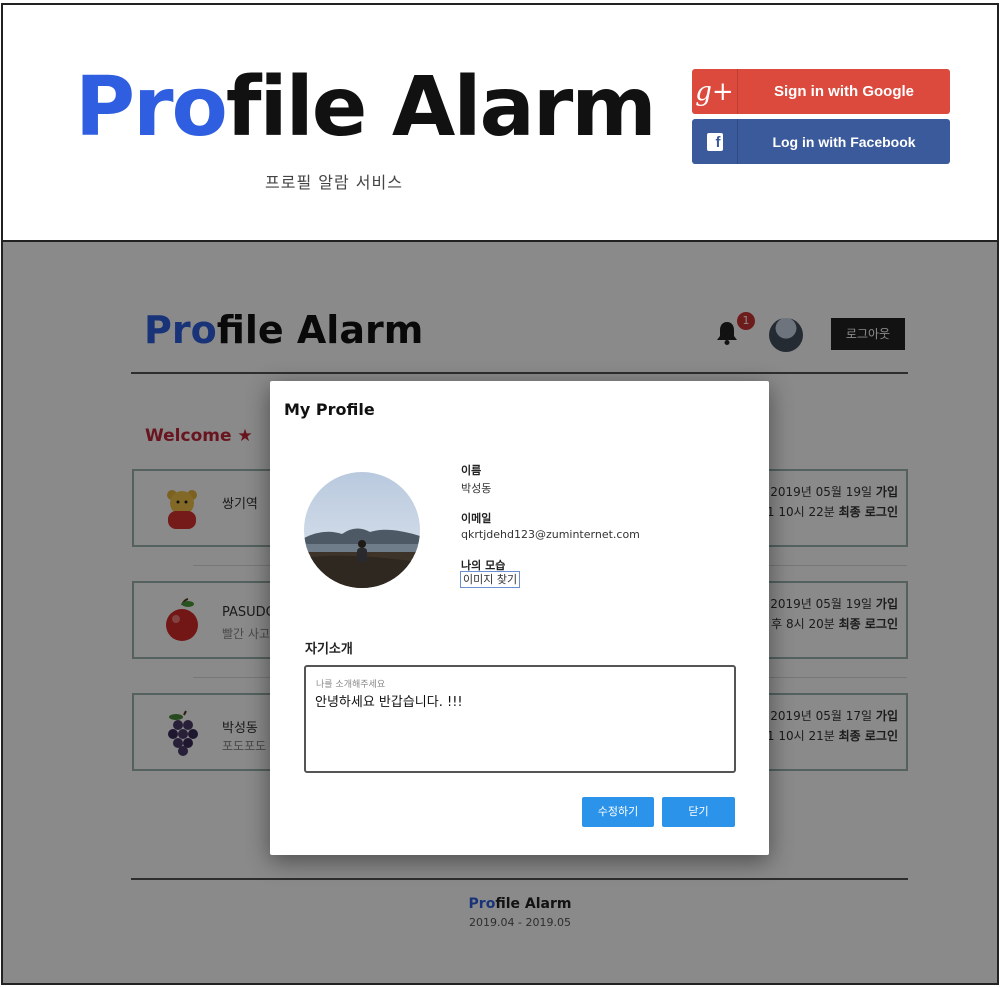 Image resolution: width=1003 pixels, height=987 pixels. I want to click on google-signin-label: Sign in with Google, so click(844, 91).